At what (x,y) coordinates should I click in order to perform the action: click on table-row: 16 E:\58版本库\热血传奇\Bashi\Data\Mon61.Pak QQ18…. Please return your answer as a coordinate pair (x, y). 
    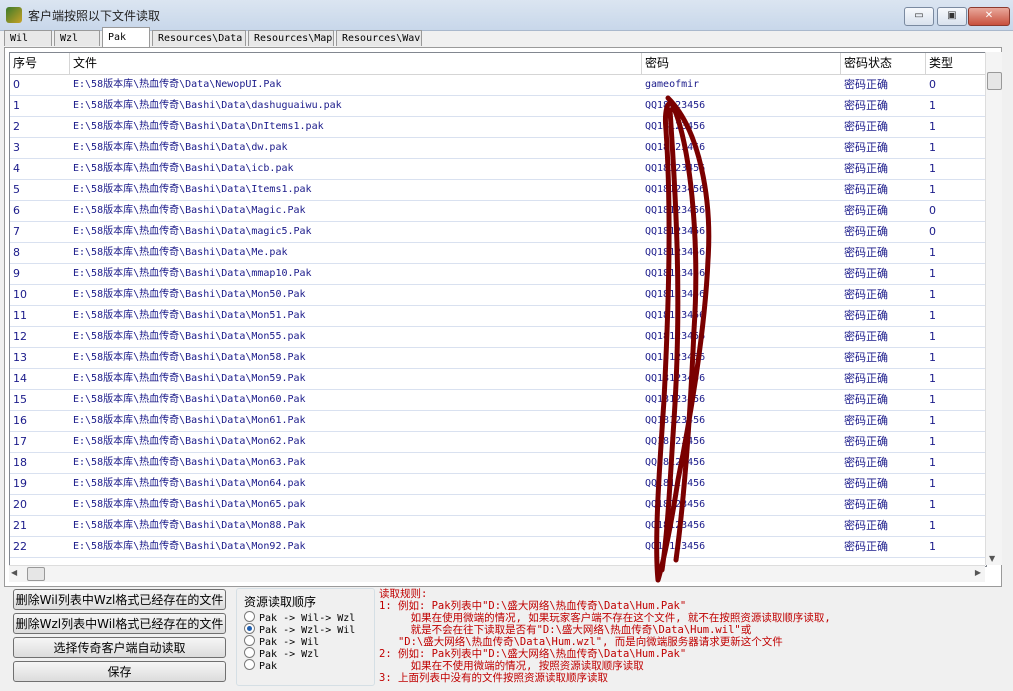
    Looking at the image, I should click on (498, 421).